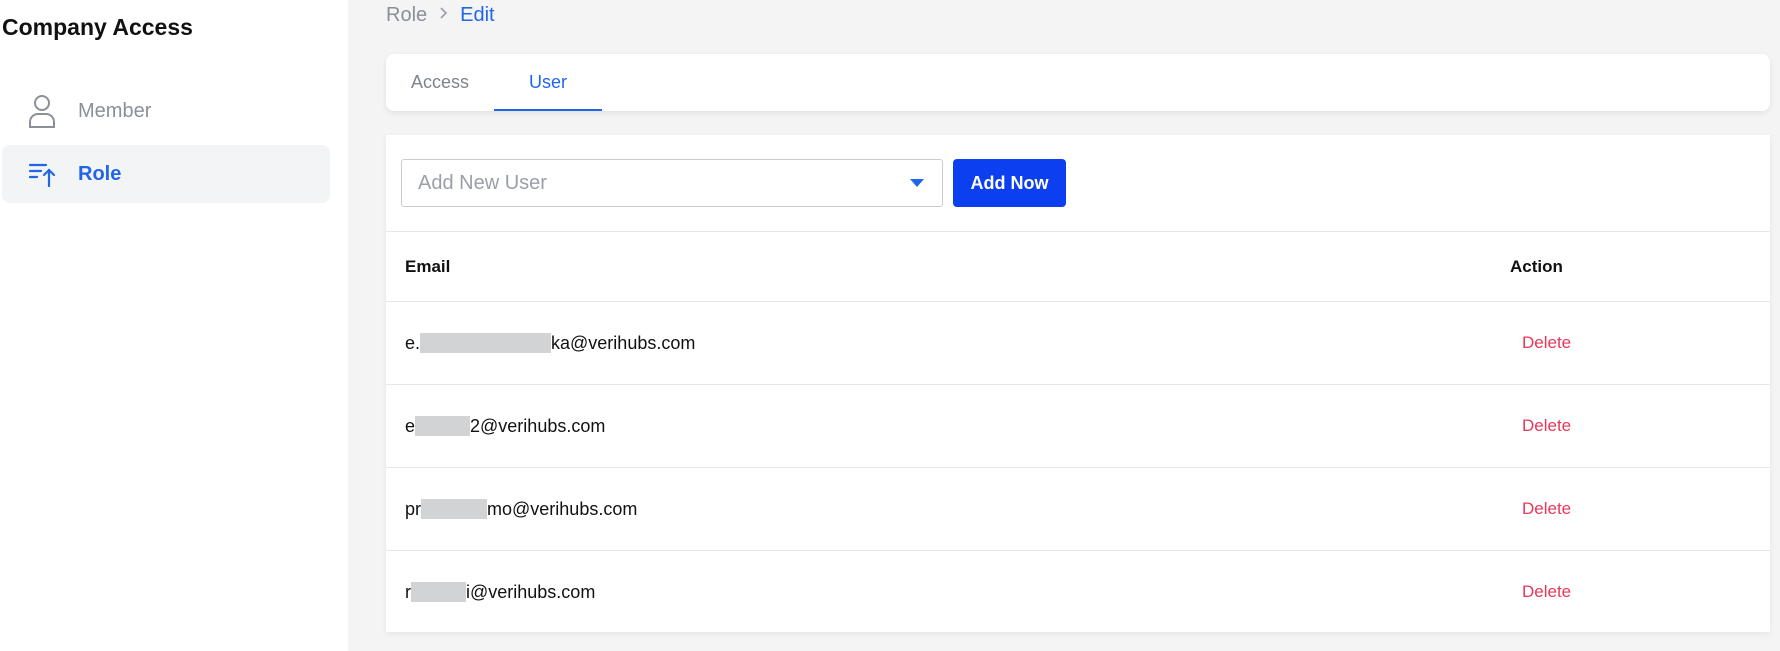 Image resolution: width=1780 pixels, height=651 pixels. Describe the element at coordinates (1009, 183) in the screenshot. I see `add-now-button: Add Now` at that location.